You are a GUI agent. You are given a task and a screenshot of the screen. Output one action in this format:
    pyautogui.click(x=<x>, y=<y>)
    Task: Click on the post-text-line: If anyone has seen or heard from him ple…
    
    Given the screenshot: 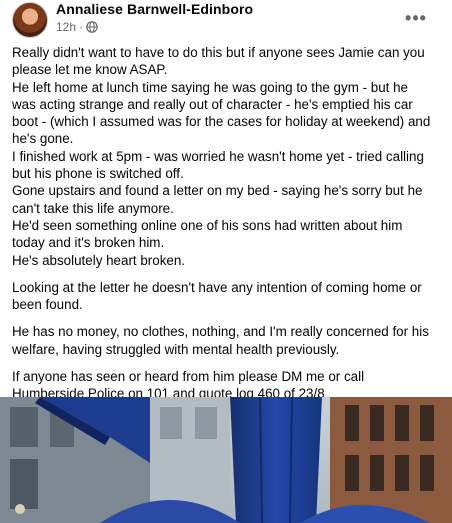 What is the action you would take?
    pyautogui.click(x=188, y=377)
    